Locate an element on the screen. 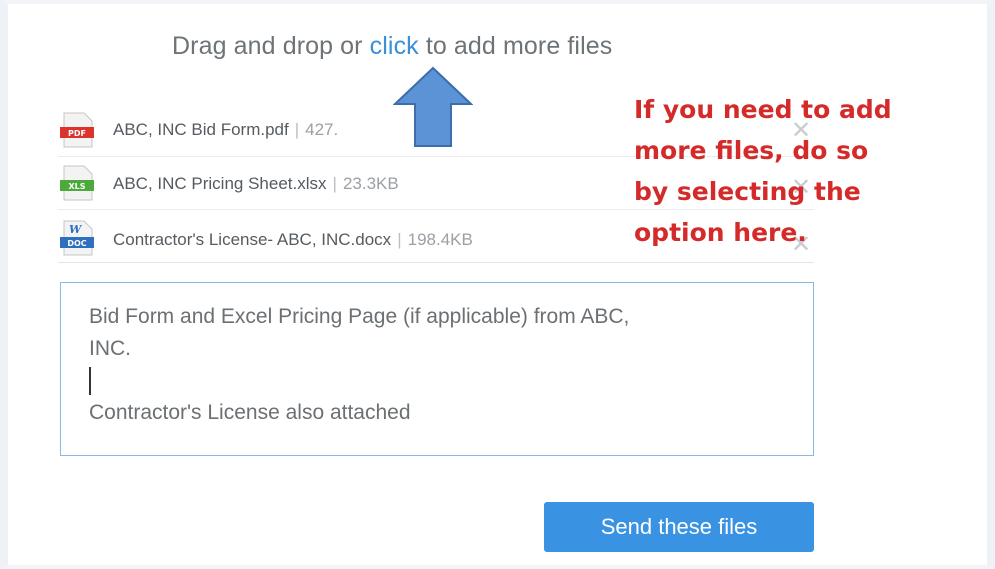 This screenshot has width=995, height=569. xls-file-icon: XLS is located at coordinates (77, 183).